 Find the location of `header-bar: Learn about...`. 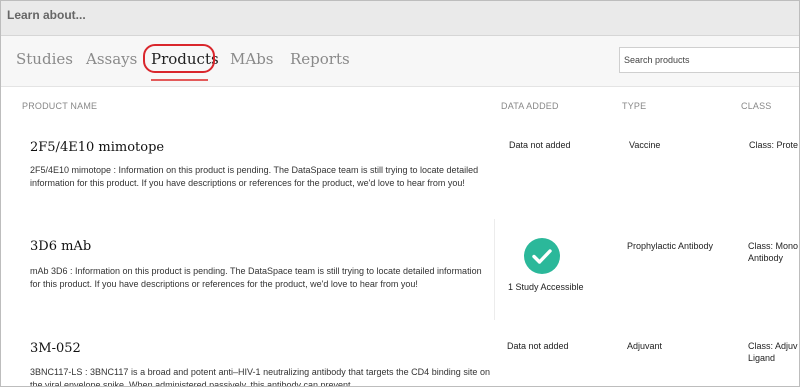

header-bar: Learn about... is located at coordinates (400, 18).